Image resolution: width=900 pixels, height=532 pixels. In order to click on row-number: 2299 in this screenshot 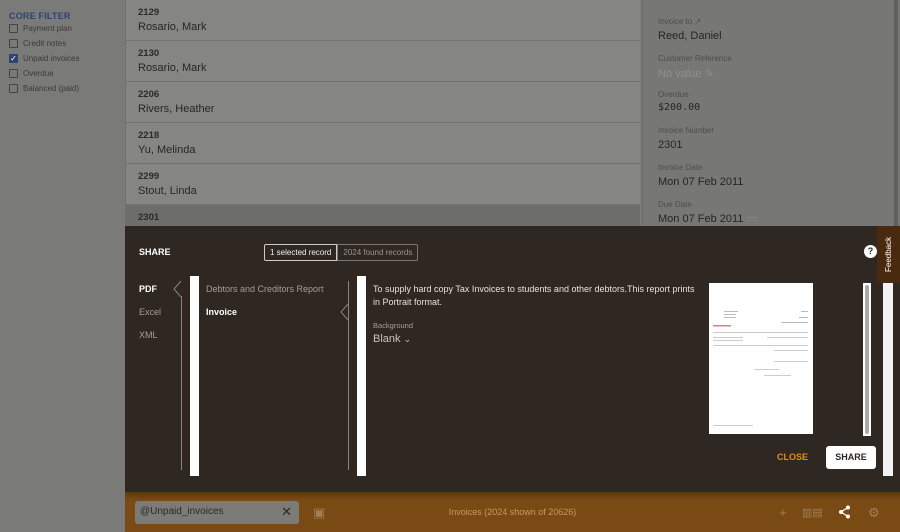, I will do `click(149, 176)`.